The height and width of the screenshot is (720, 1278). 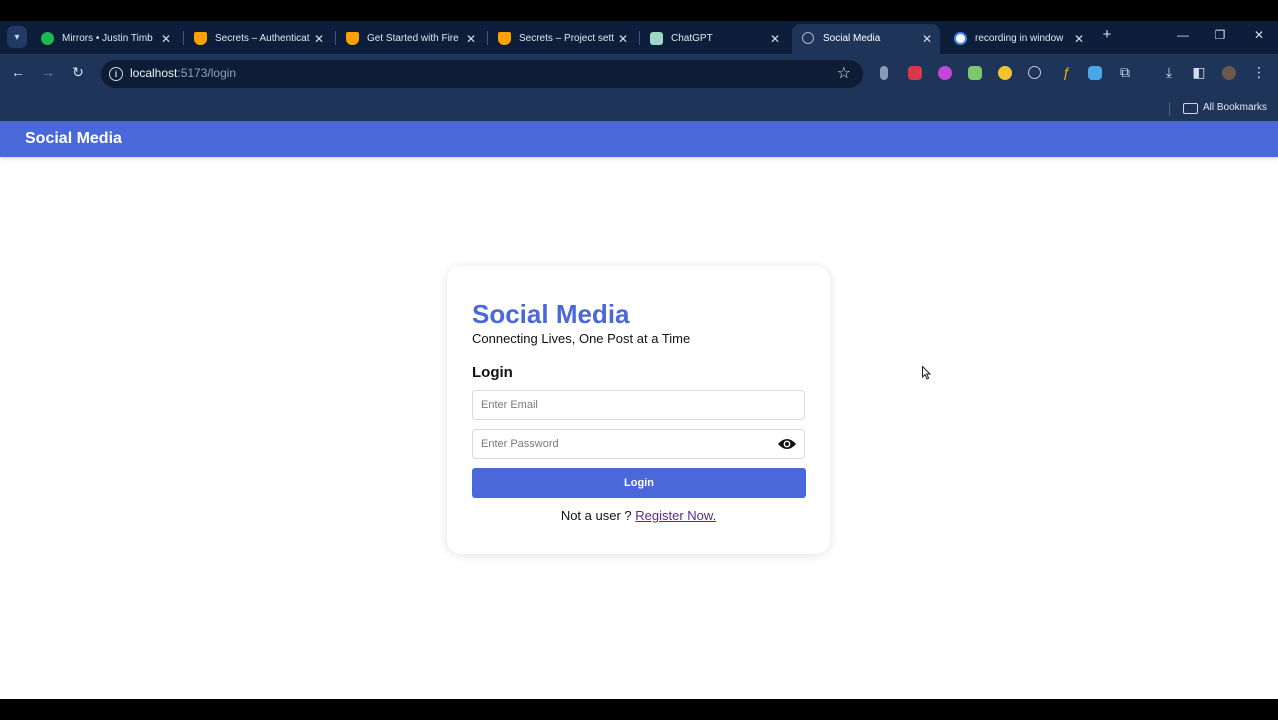 I want to click on app-navbar: Social Media, so click(x=639, y=139).